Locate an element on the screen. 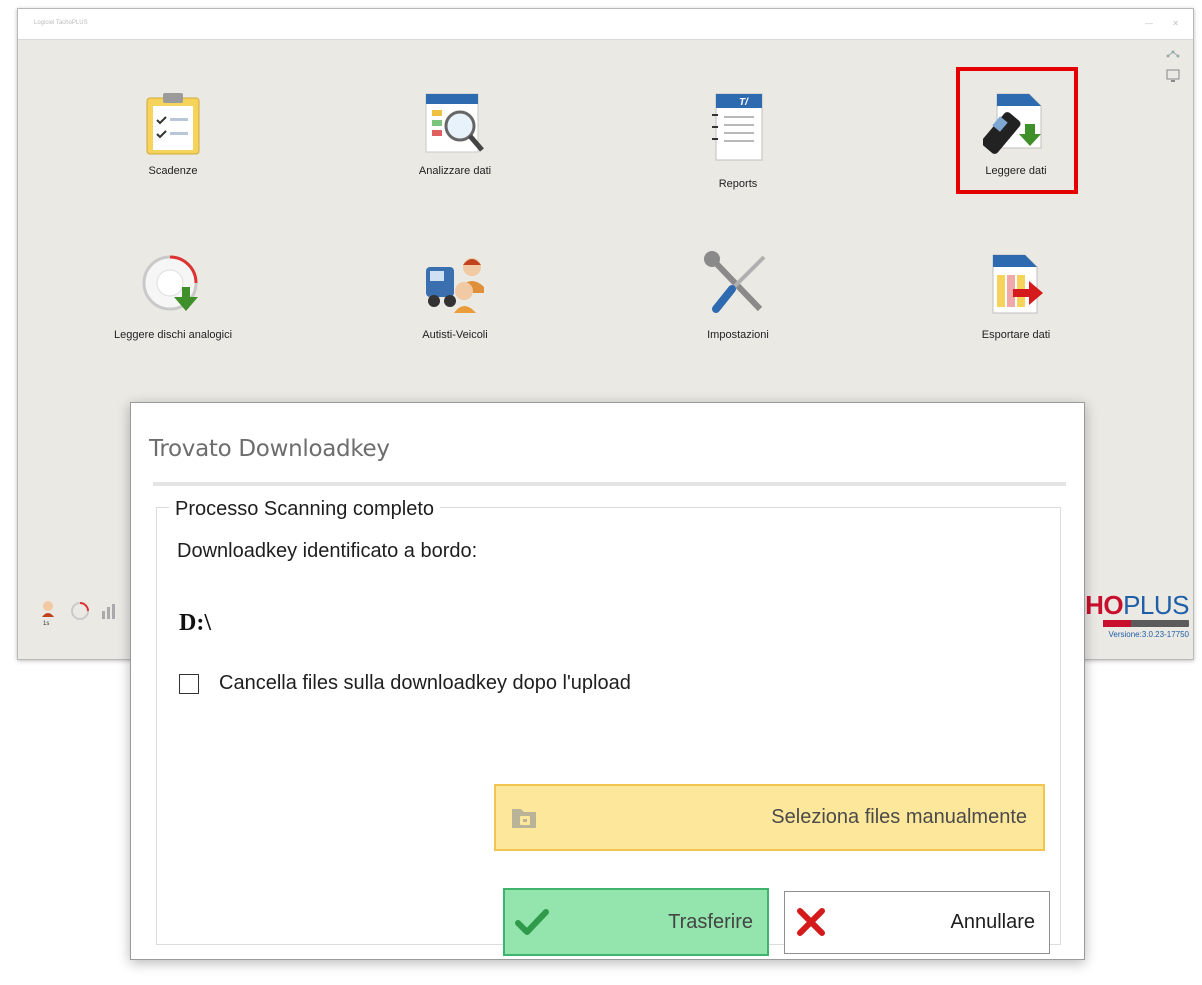  minimize-button: — is located at coordinates (1149, 23).